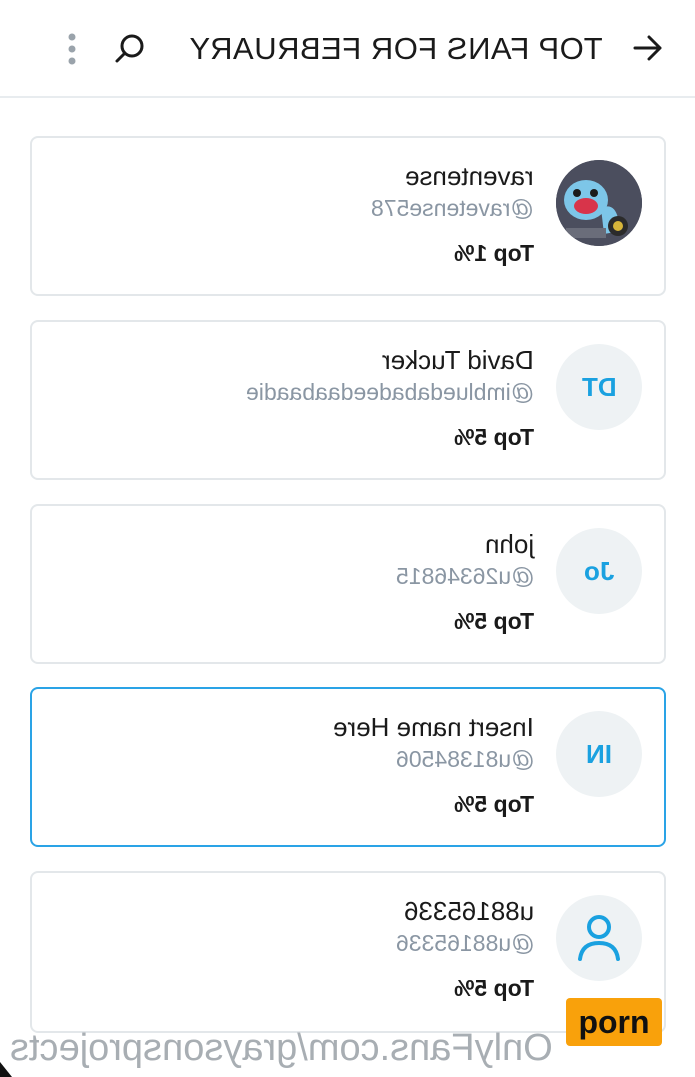  I want to click on fan-name: Insert name Here, so click(433, 727).